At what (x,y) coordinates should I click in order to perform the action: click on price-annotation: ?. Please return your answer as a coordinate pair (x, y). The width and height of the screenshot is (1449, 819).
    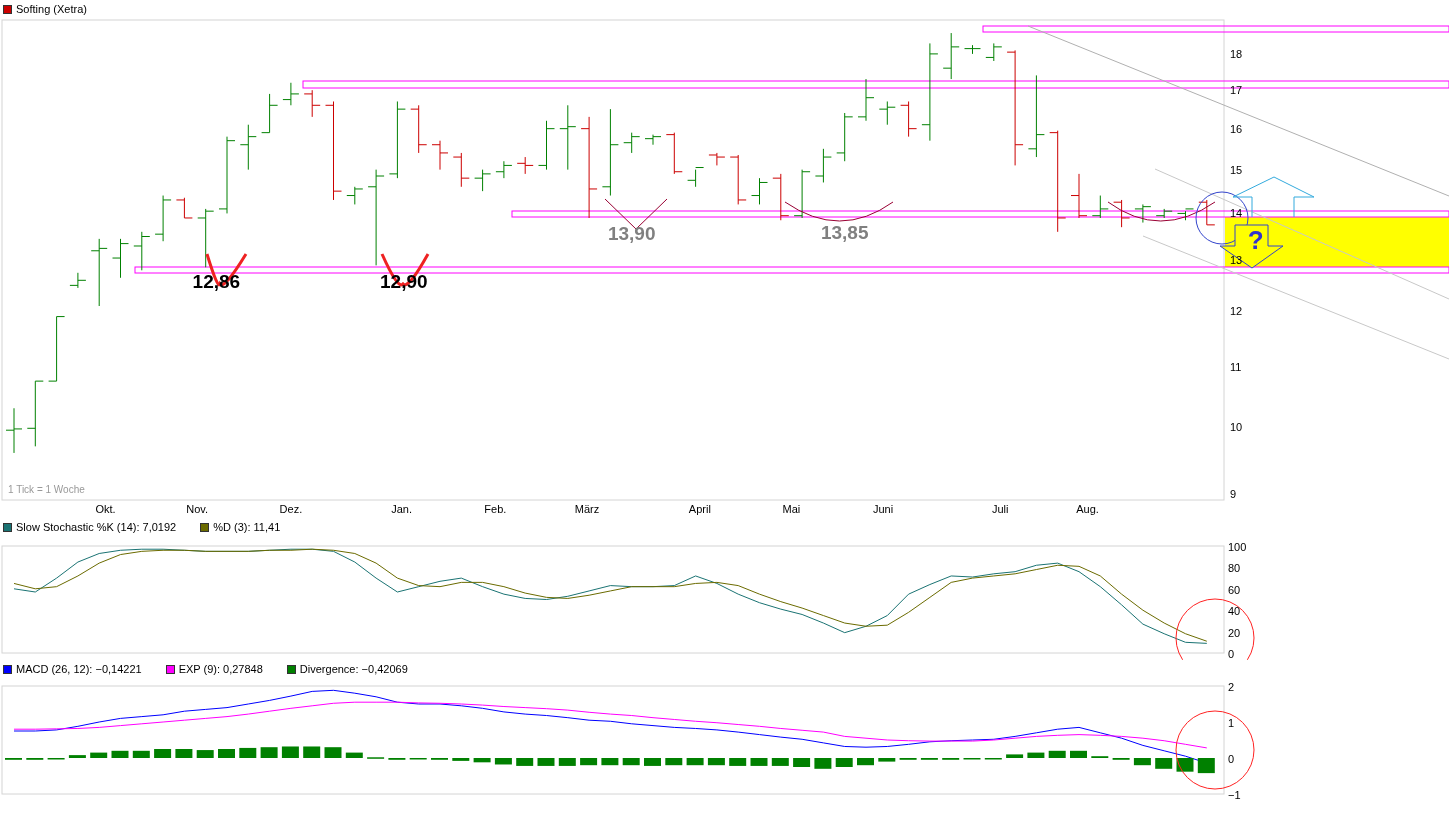
    Looking at the image, I should click on (1255, 240).